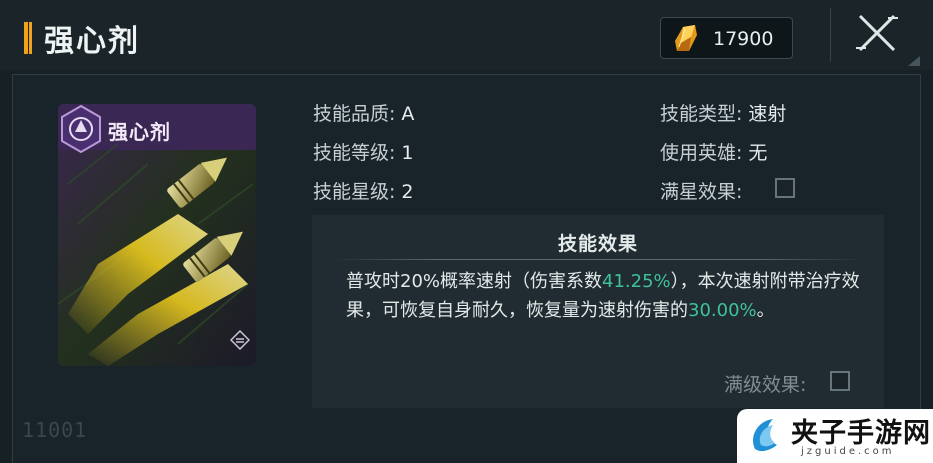  Describe the element at coordinates (765, 435) in the screenshot. I see `watermark-logo-icon` at that location.